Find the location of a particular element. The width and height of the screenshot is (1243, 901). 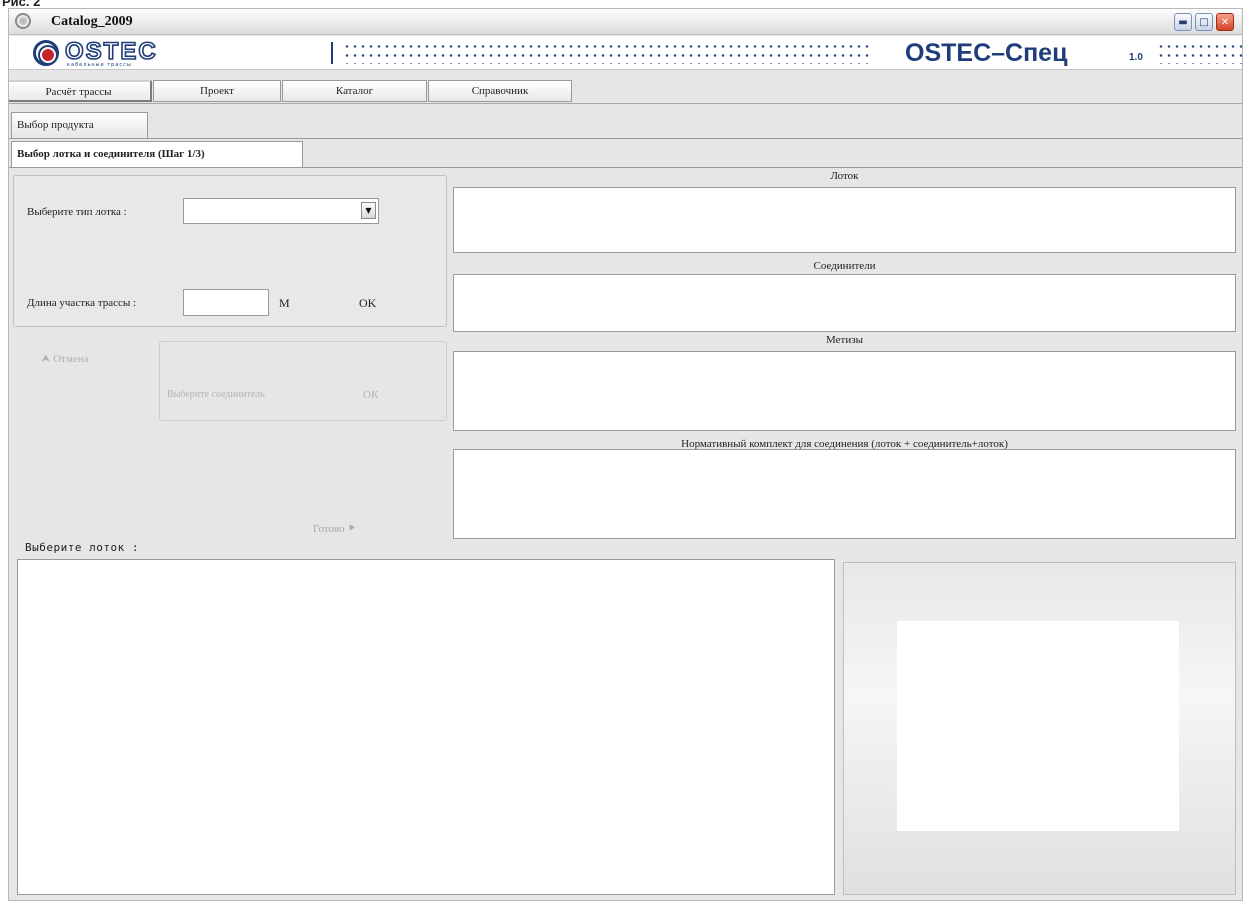

tab-product-selection: Выбор продукта is located at coordinates (79, 125).